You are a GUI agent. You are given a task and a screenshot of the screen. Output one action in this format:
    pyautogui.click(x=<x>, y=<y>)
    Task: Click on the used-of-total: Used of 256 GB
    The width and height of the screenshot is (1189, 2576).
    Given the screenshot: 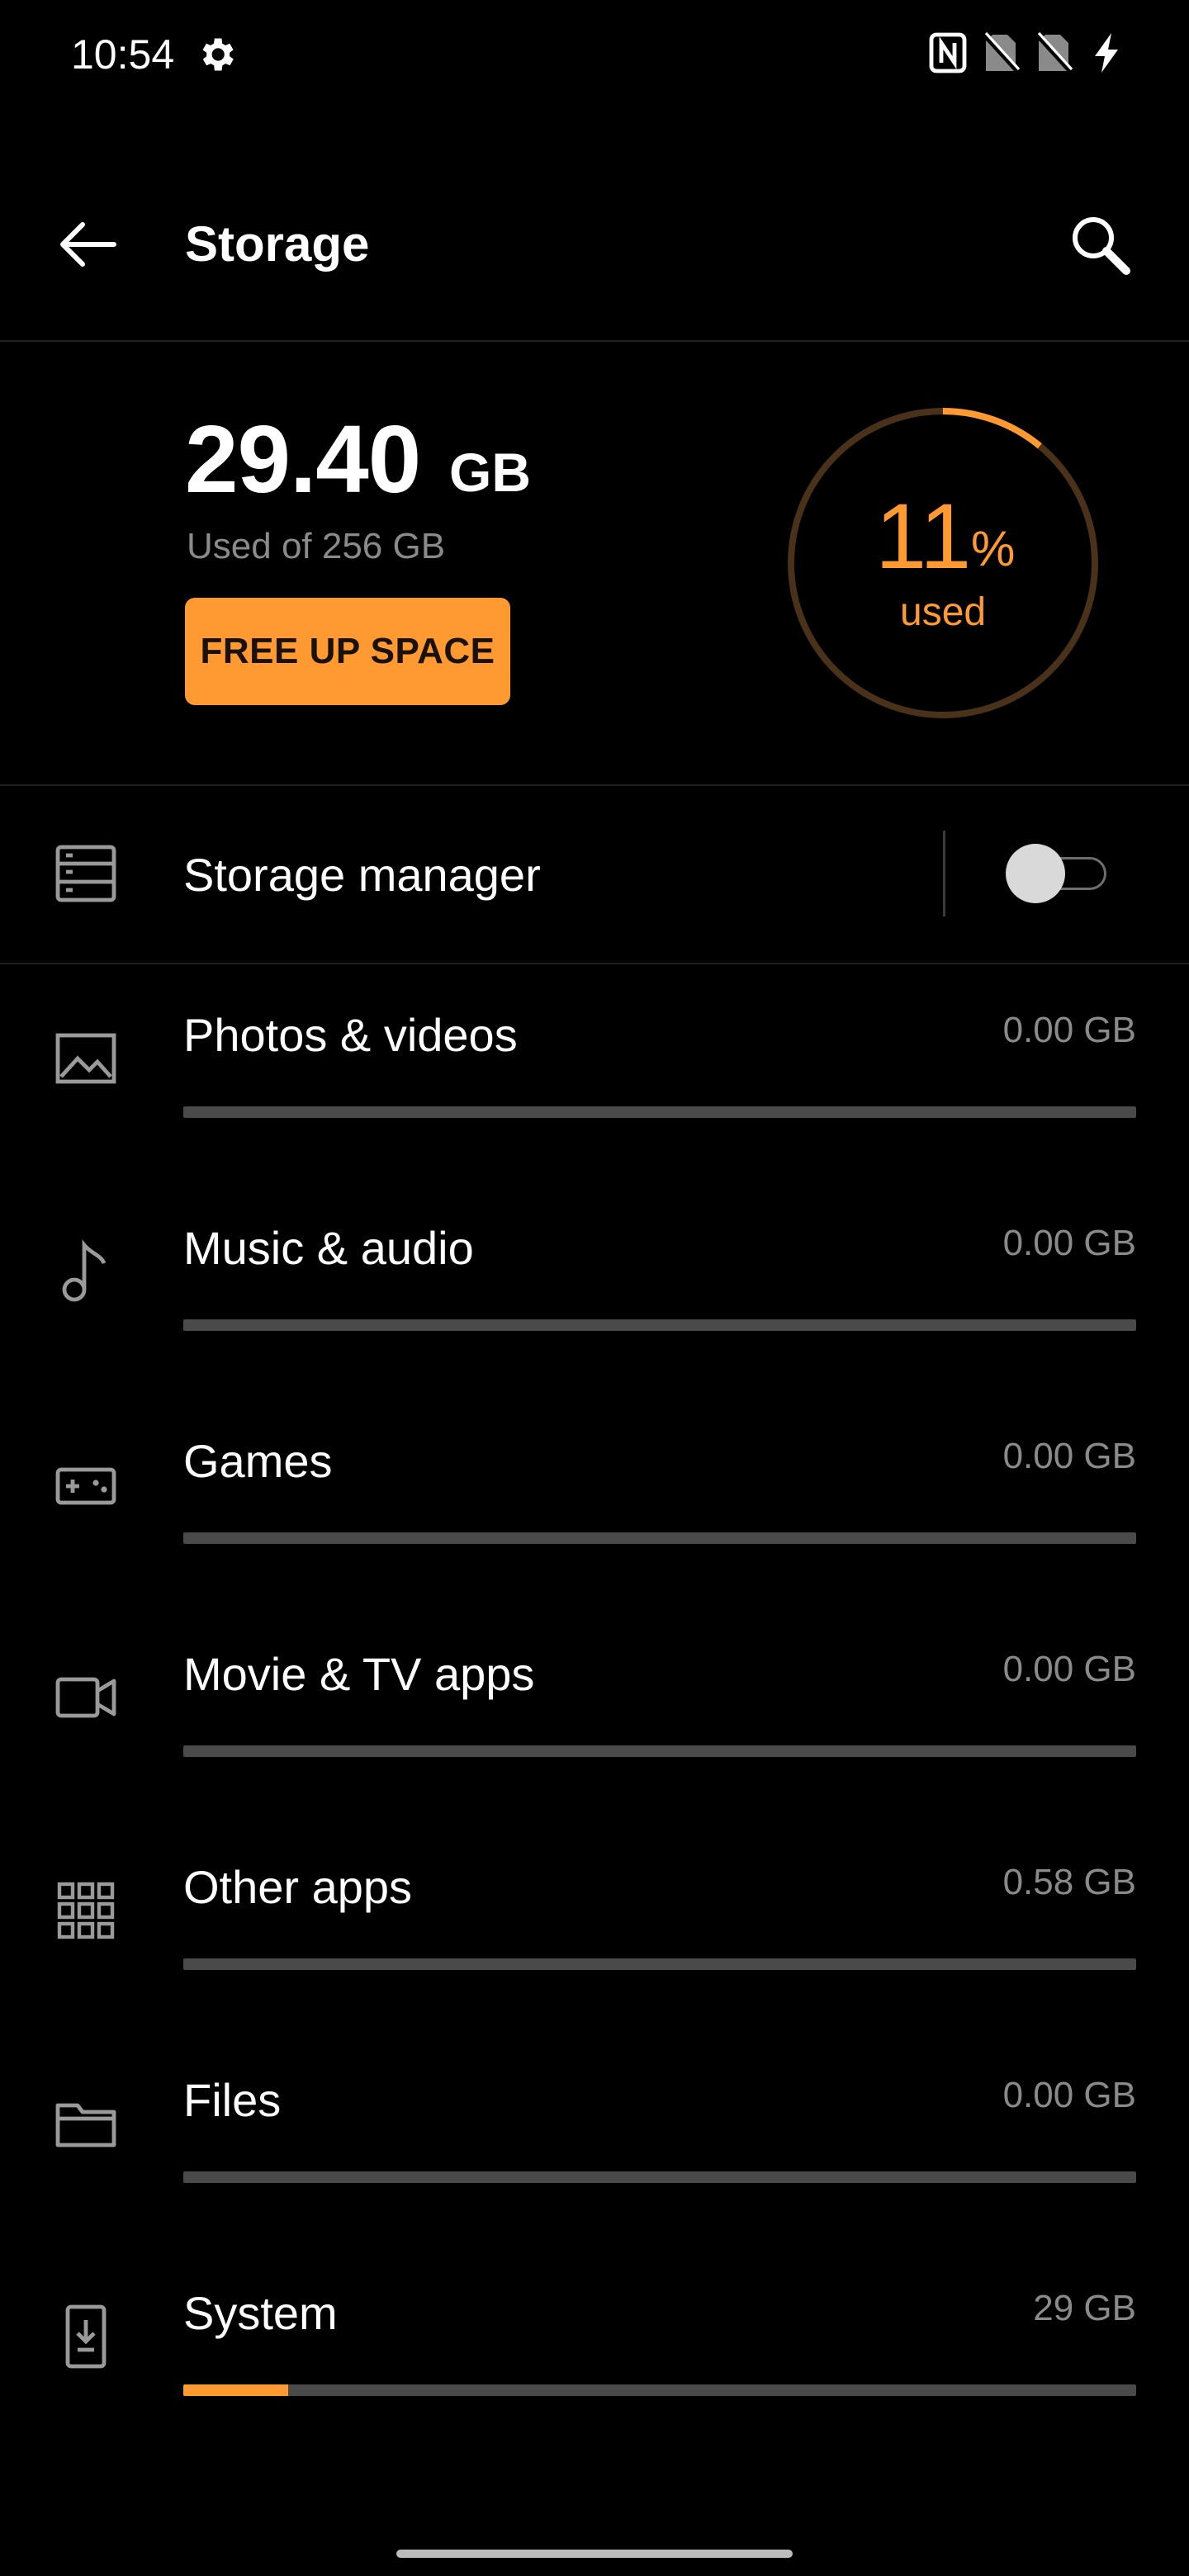 What is the action you would take?
    pyautogui.click(x=316, y=546)
    